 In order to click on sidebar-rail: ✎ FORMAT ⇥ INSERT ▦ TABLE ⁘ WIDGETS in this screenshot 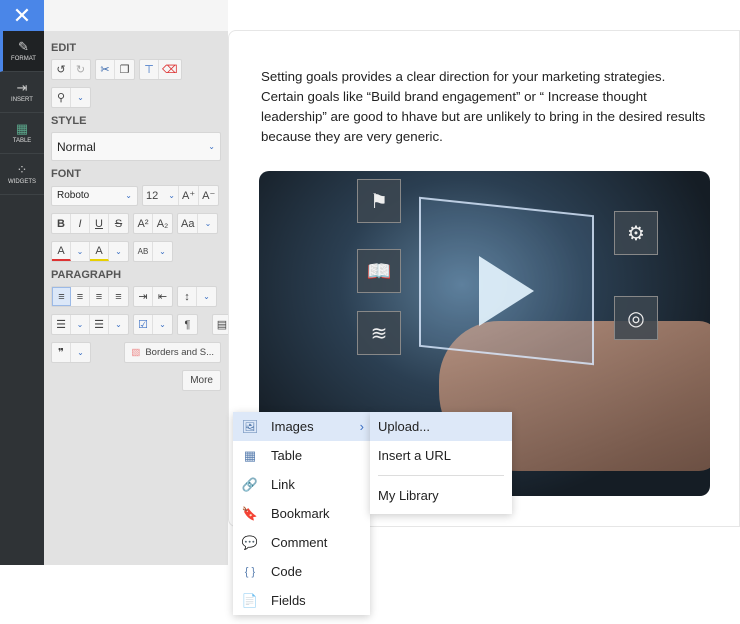, I will do `click(22, 298)`.